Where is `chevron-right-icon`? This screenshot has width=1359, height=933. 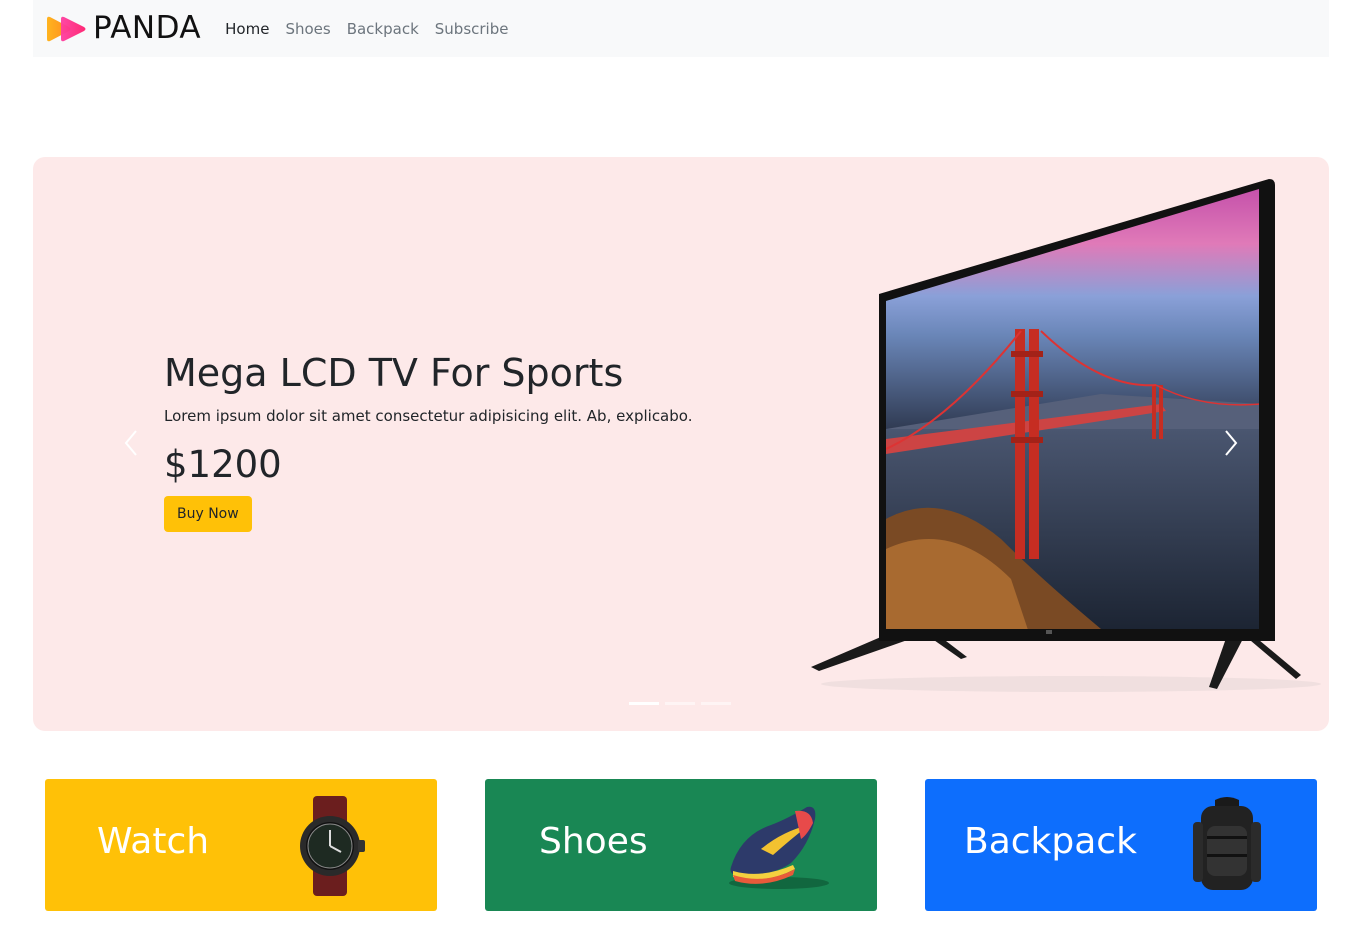 chevron-right-icon is located at coordinates (1231, 443).